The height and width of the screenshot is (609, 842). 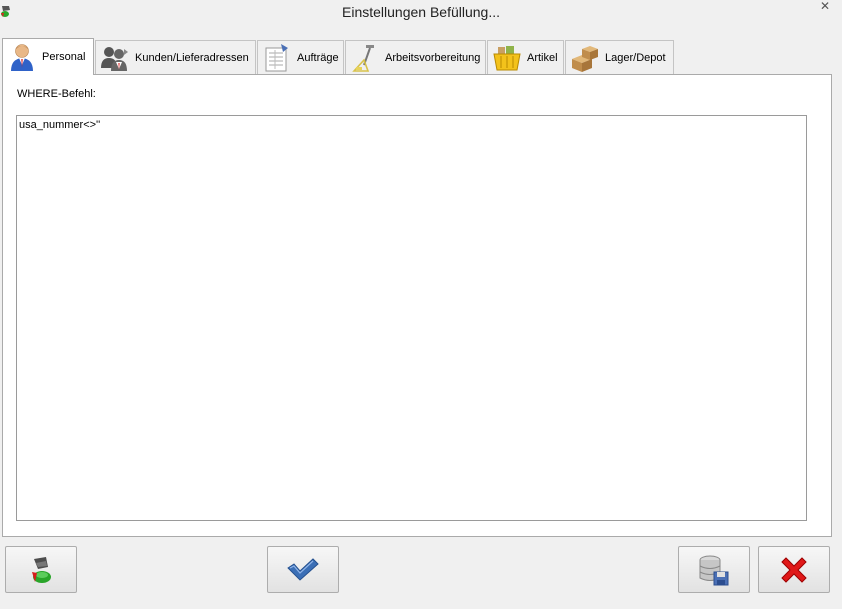 I want to click on tab-kunden-lieferadressen: Kunden/Lieferadressen, so click(x=175, y=57).